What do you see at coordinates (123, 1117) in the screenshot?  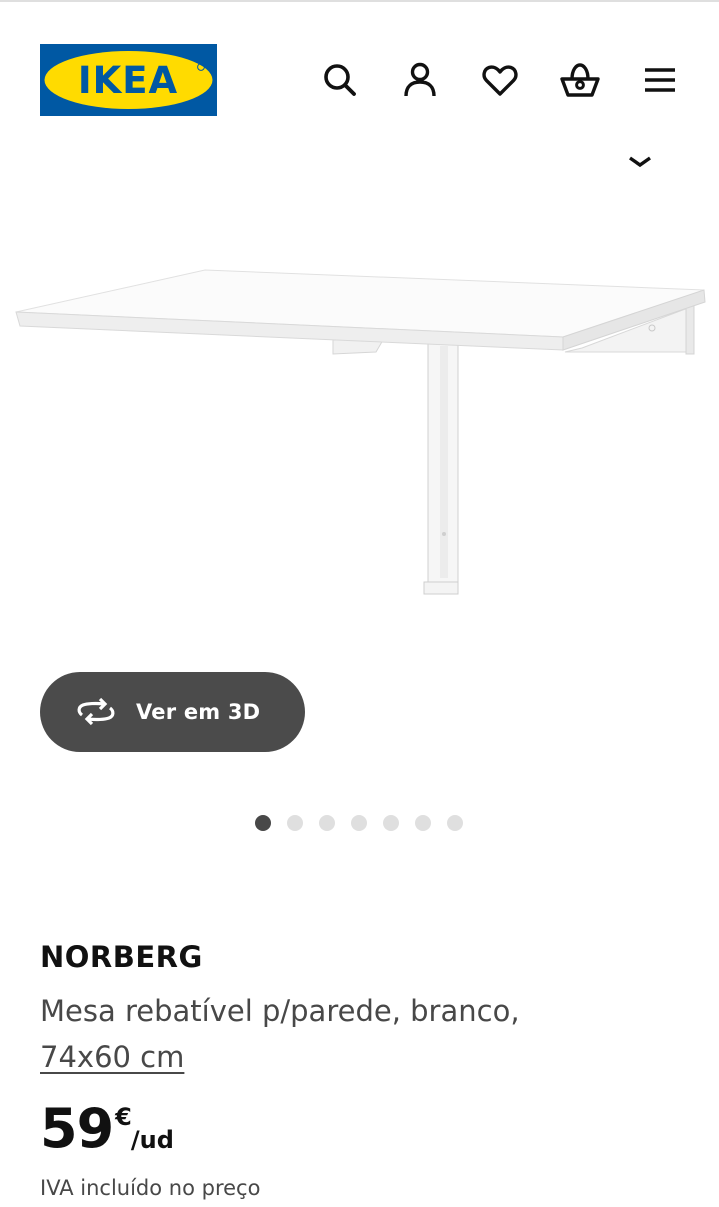 I see `price-currency: €` at bounding box center [123, 1117].